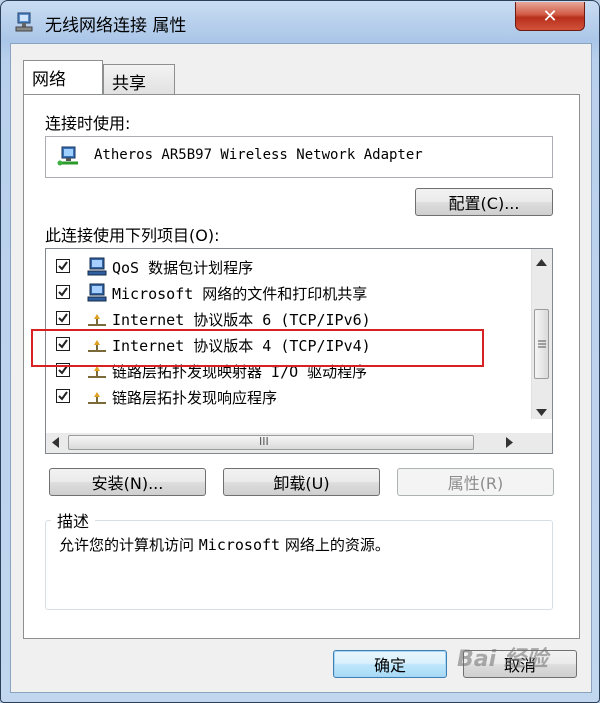  Describe the element at coordinates (73, 520) in the screenshot. I see `description-legend: 描述` at that location.